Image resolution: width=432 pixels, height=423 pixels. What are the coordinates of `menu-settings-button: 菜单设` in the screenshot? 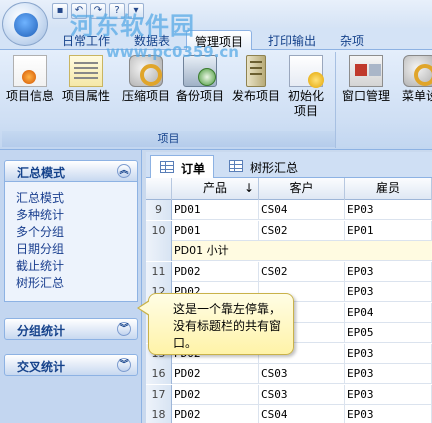 It's located at (413, 79).